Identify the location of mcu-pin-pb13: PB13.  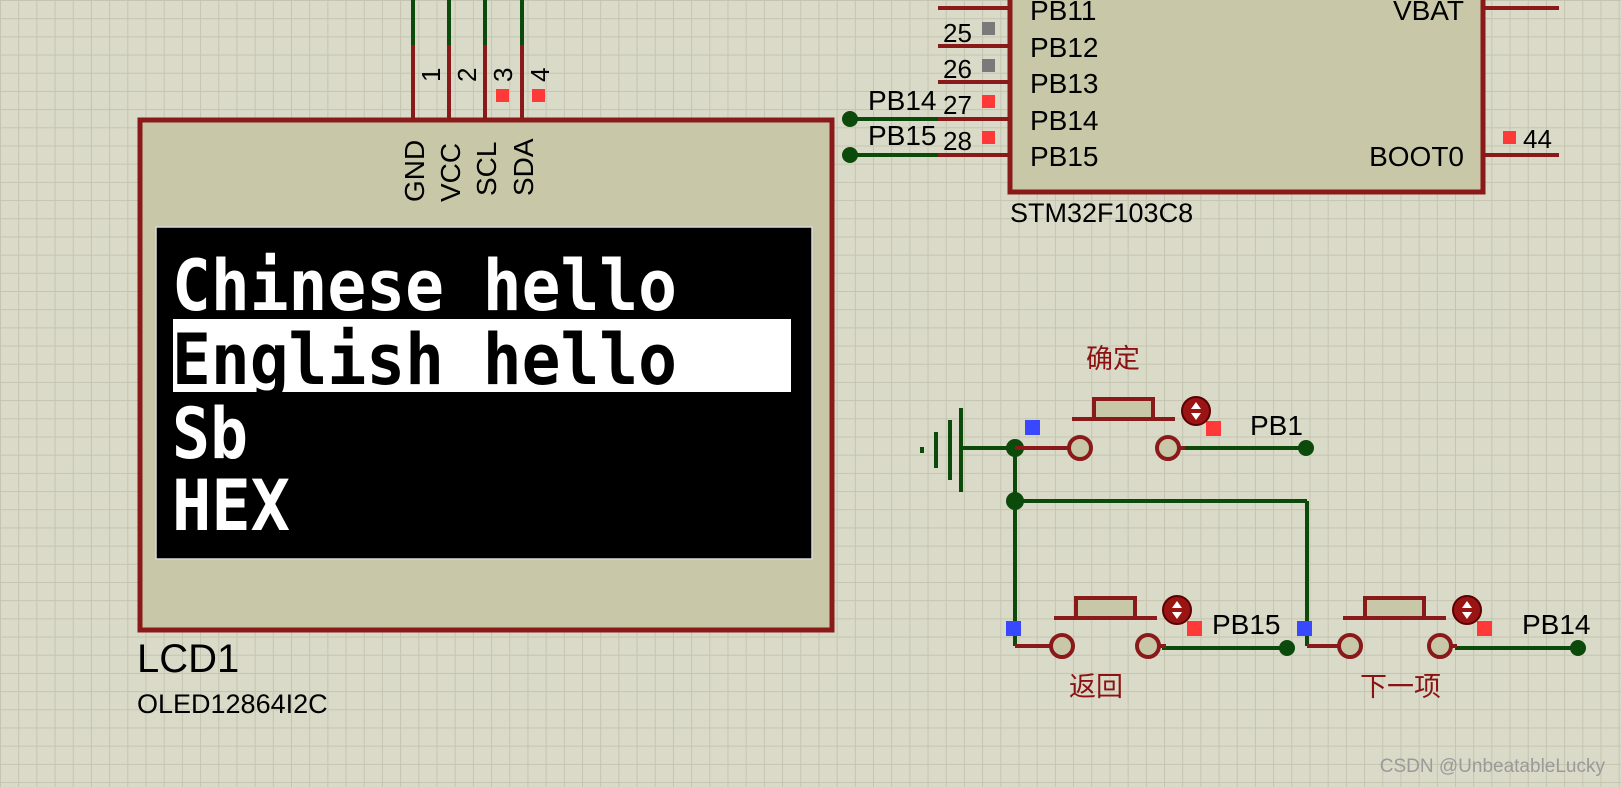
(1064, 83).